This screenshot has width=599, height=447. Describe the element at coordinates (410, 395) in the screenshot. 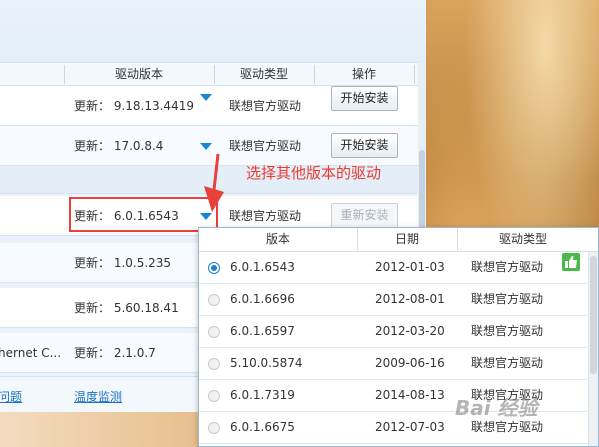

I see `option-date: 2014-08-13` at that location.